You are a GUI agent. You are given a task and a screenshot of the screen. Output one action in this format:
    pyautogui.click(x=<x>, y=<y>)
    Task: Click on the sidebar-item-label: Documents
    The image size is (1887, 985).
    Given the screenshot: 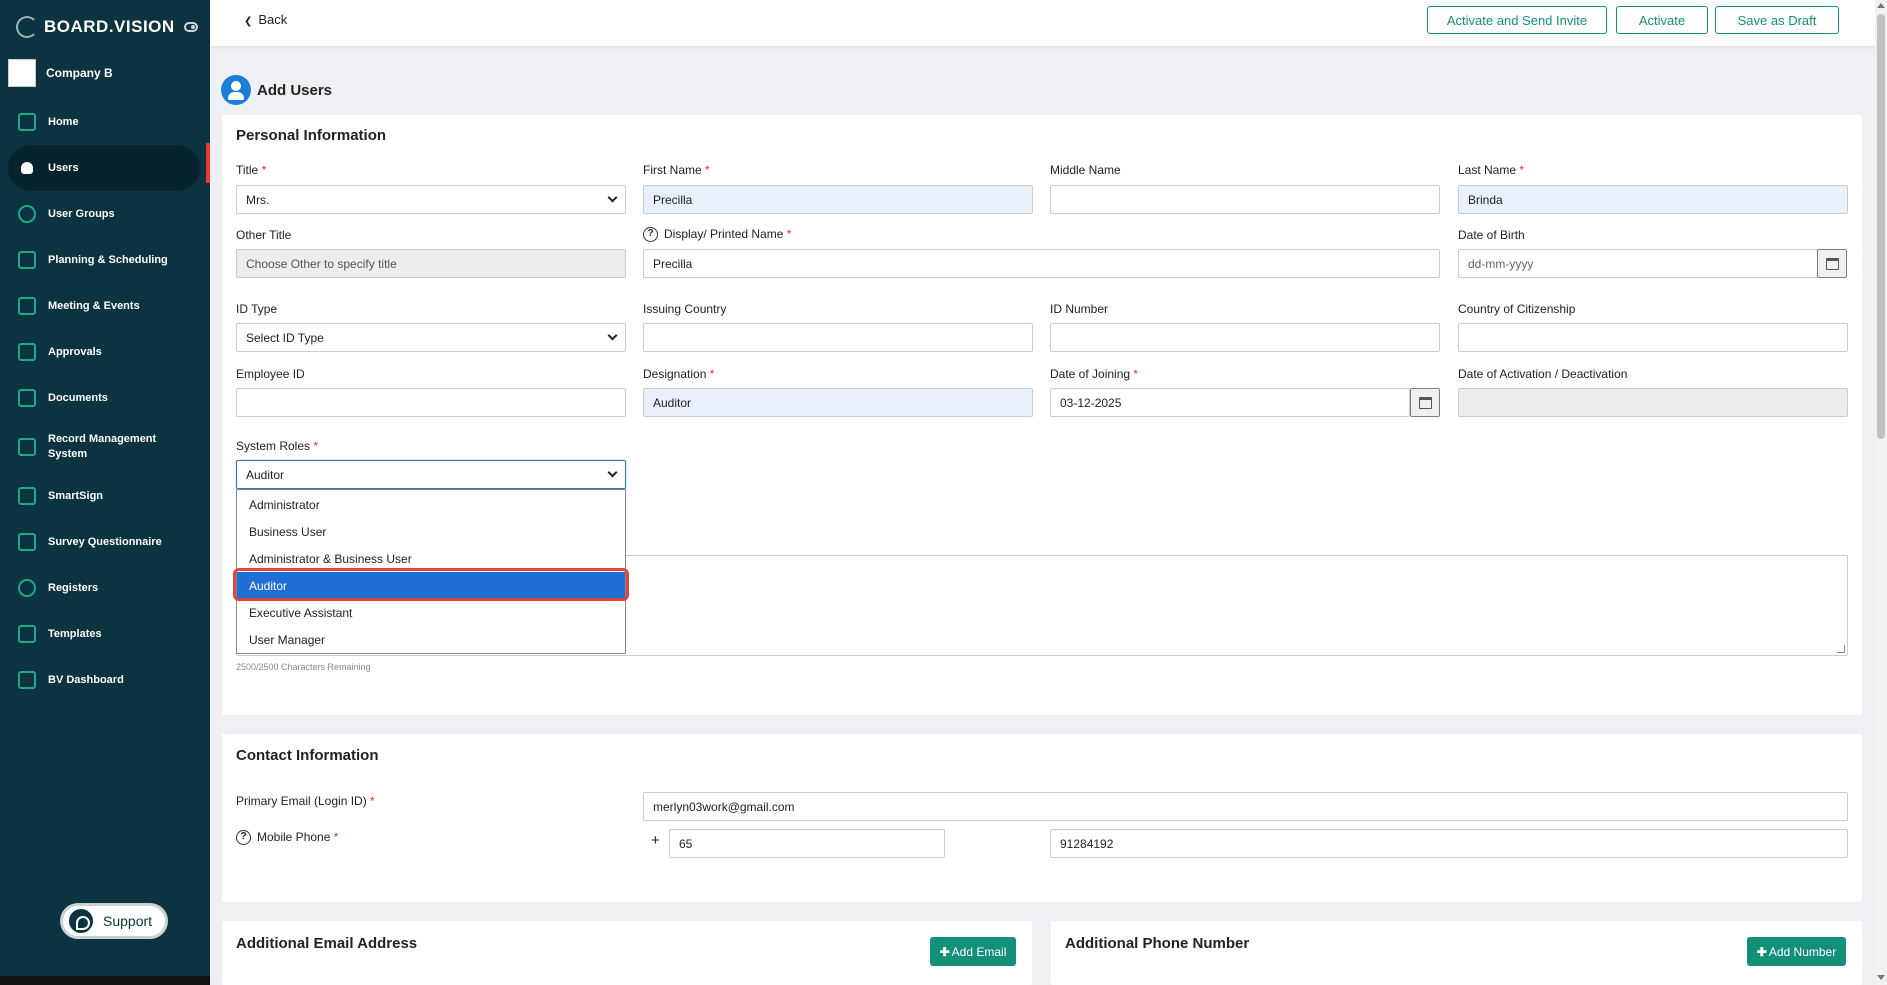 What is the action you would take?
    pyautogui.click(x=78, y=398)
    